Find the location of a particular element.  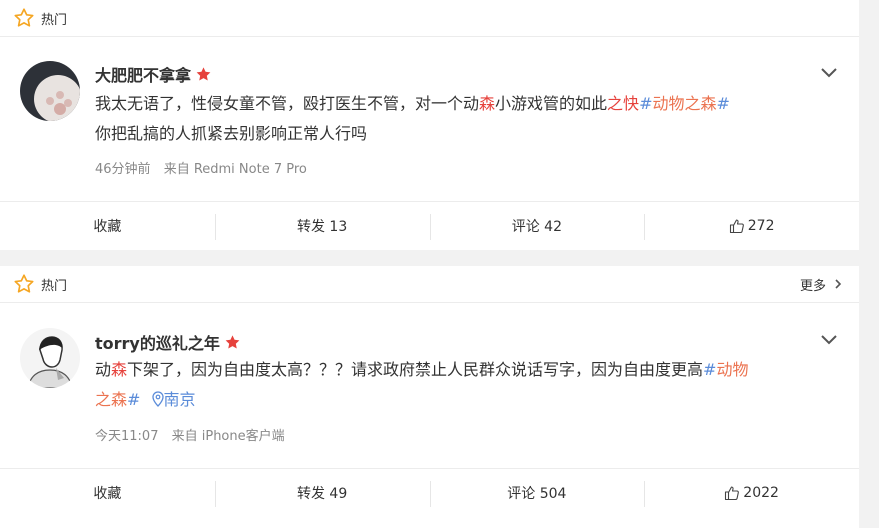

like-button: 2022 is located at coordinates (751, 493).